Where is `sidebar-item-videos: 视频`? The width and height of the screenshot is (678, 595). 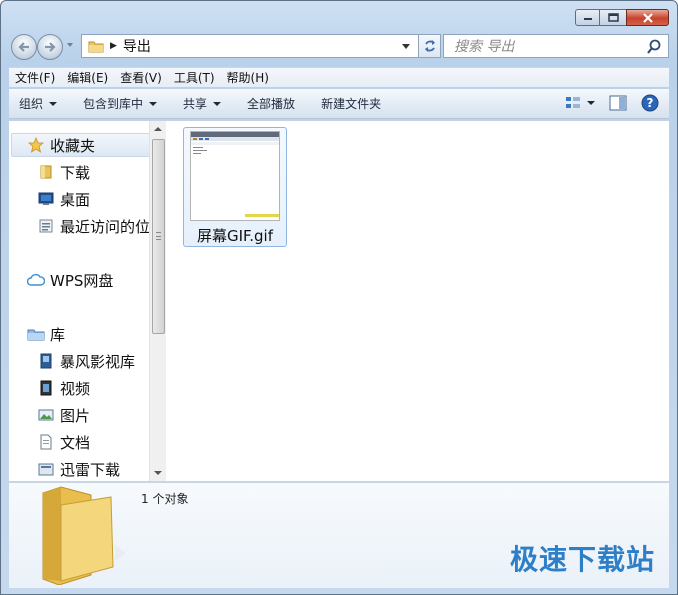 sidebar-item-videos: 视频 is located at coordinates (63, 388).